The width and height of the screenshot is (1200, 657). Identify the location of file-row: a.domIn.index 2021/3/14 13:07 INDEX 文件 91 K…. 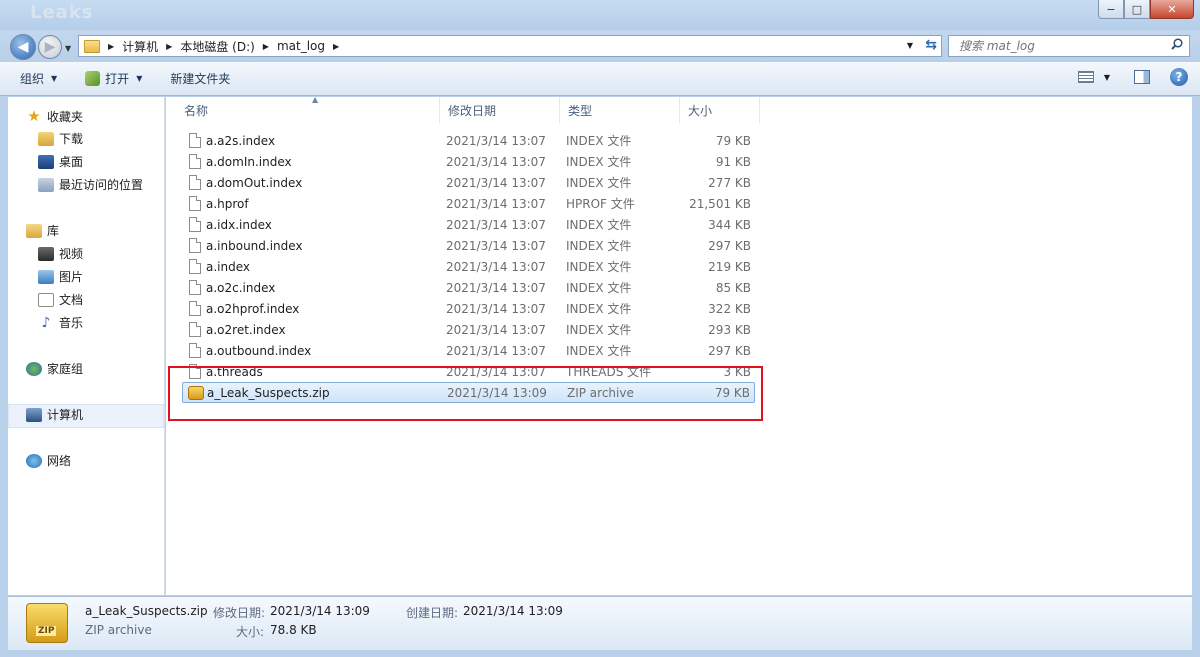
(468, 161).